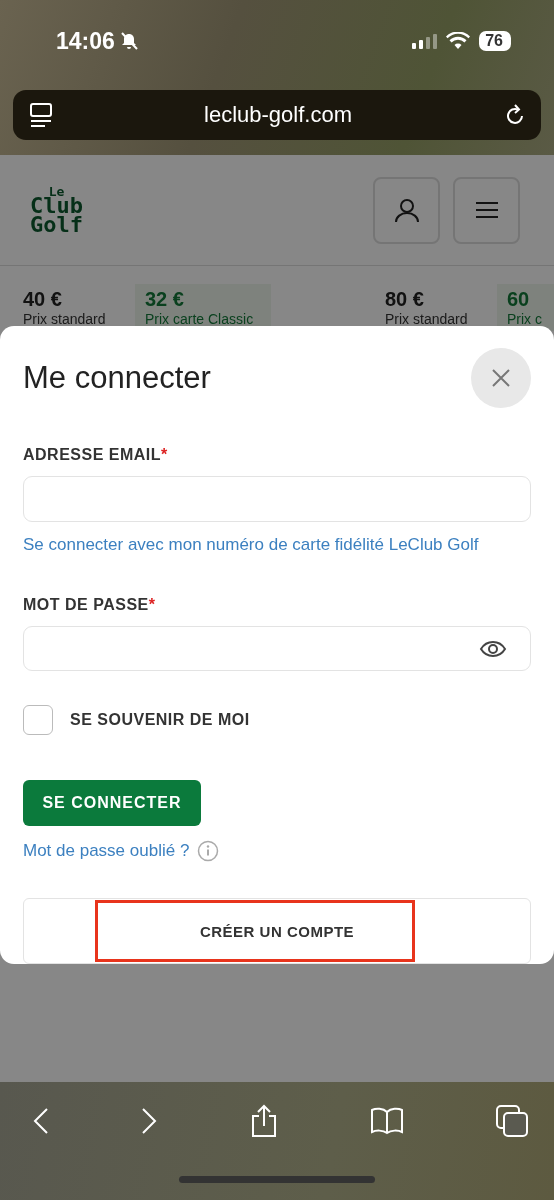 This screenshot has width=554, height=1200. What do you see at coordinates (117, 378) in the screenshot?
I see `sheet-title: Me connecter` at bounding box center [117, 378].